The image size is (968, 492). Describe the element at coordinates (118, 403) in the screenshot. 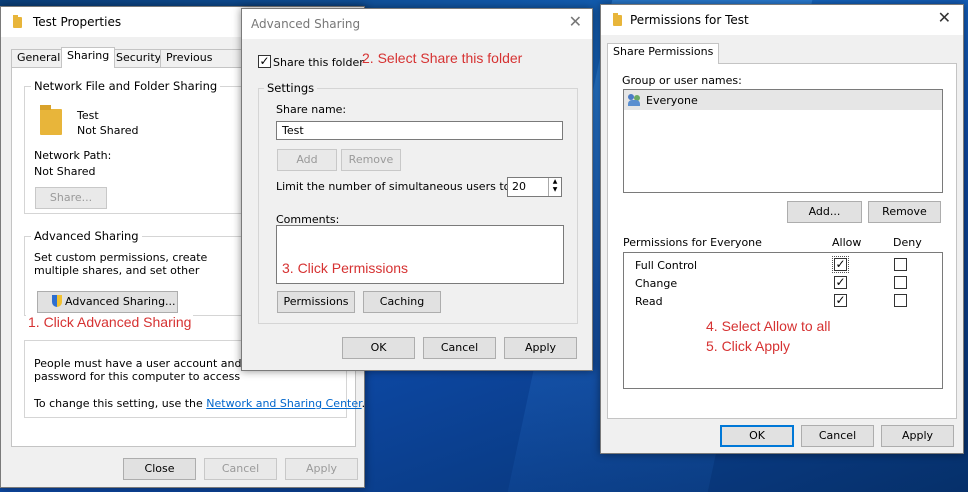

I see `change-setting-prefix: To change this setting, use the` at that location.